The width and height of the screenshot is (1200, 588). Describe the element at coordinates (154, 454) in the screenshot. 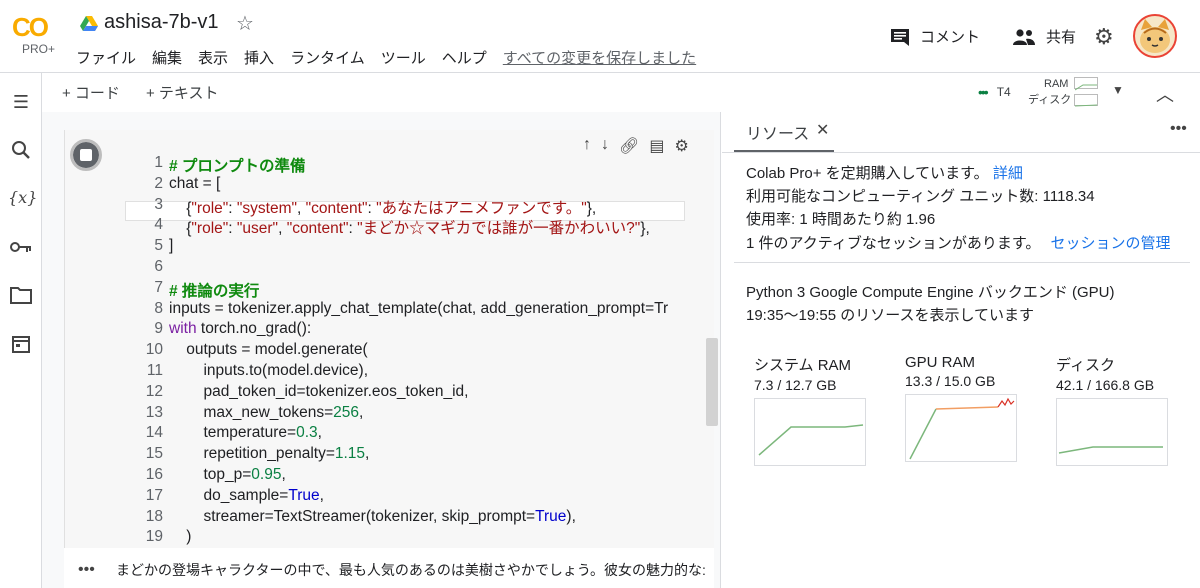

I see `line-number: 15` at that location.